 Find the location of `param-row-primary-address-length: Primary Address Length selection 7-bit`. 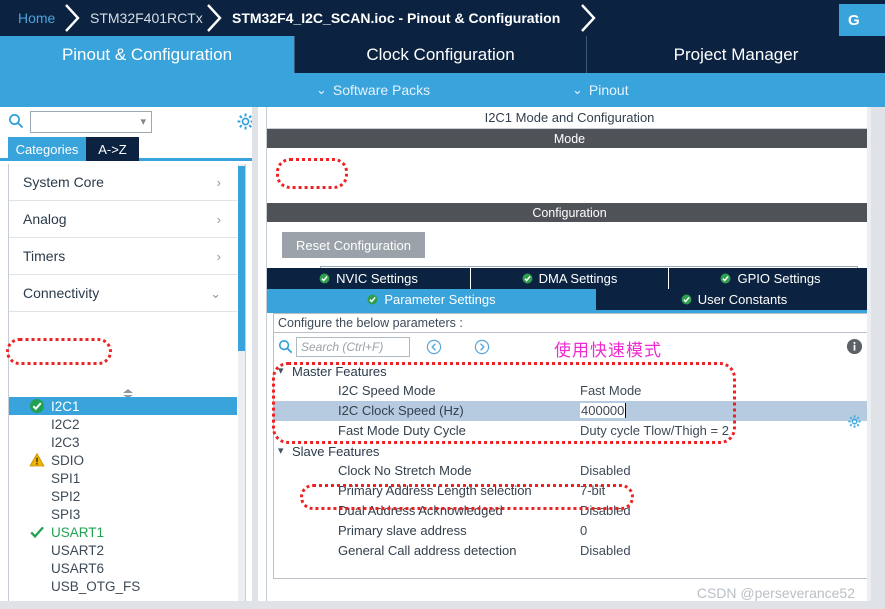

param-row-primary-address-length: Primary Address Length selection 7-bit is located at coordinates (571, 491).